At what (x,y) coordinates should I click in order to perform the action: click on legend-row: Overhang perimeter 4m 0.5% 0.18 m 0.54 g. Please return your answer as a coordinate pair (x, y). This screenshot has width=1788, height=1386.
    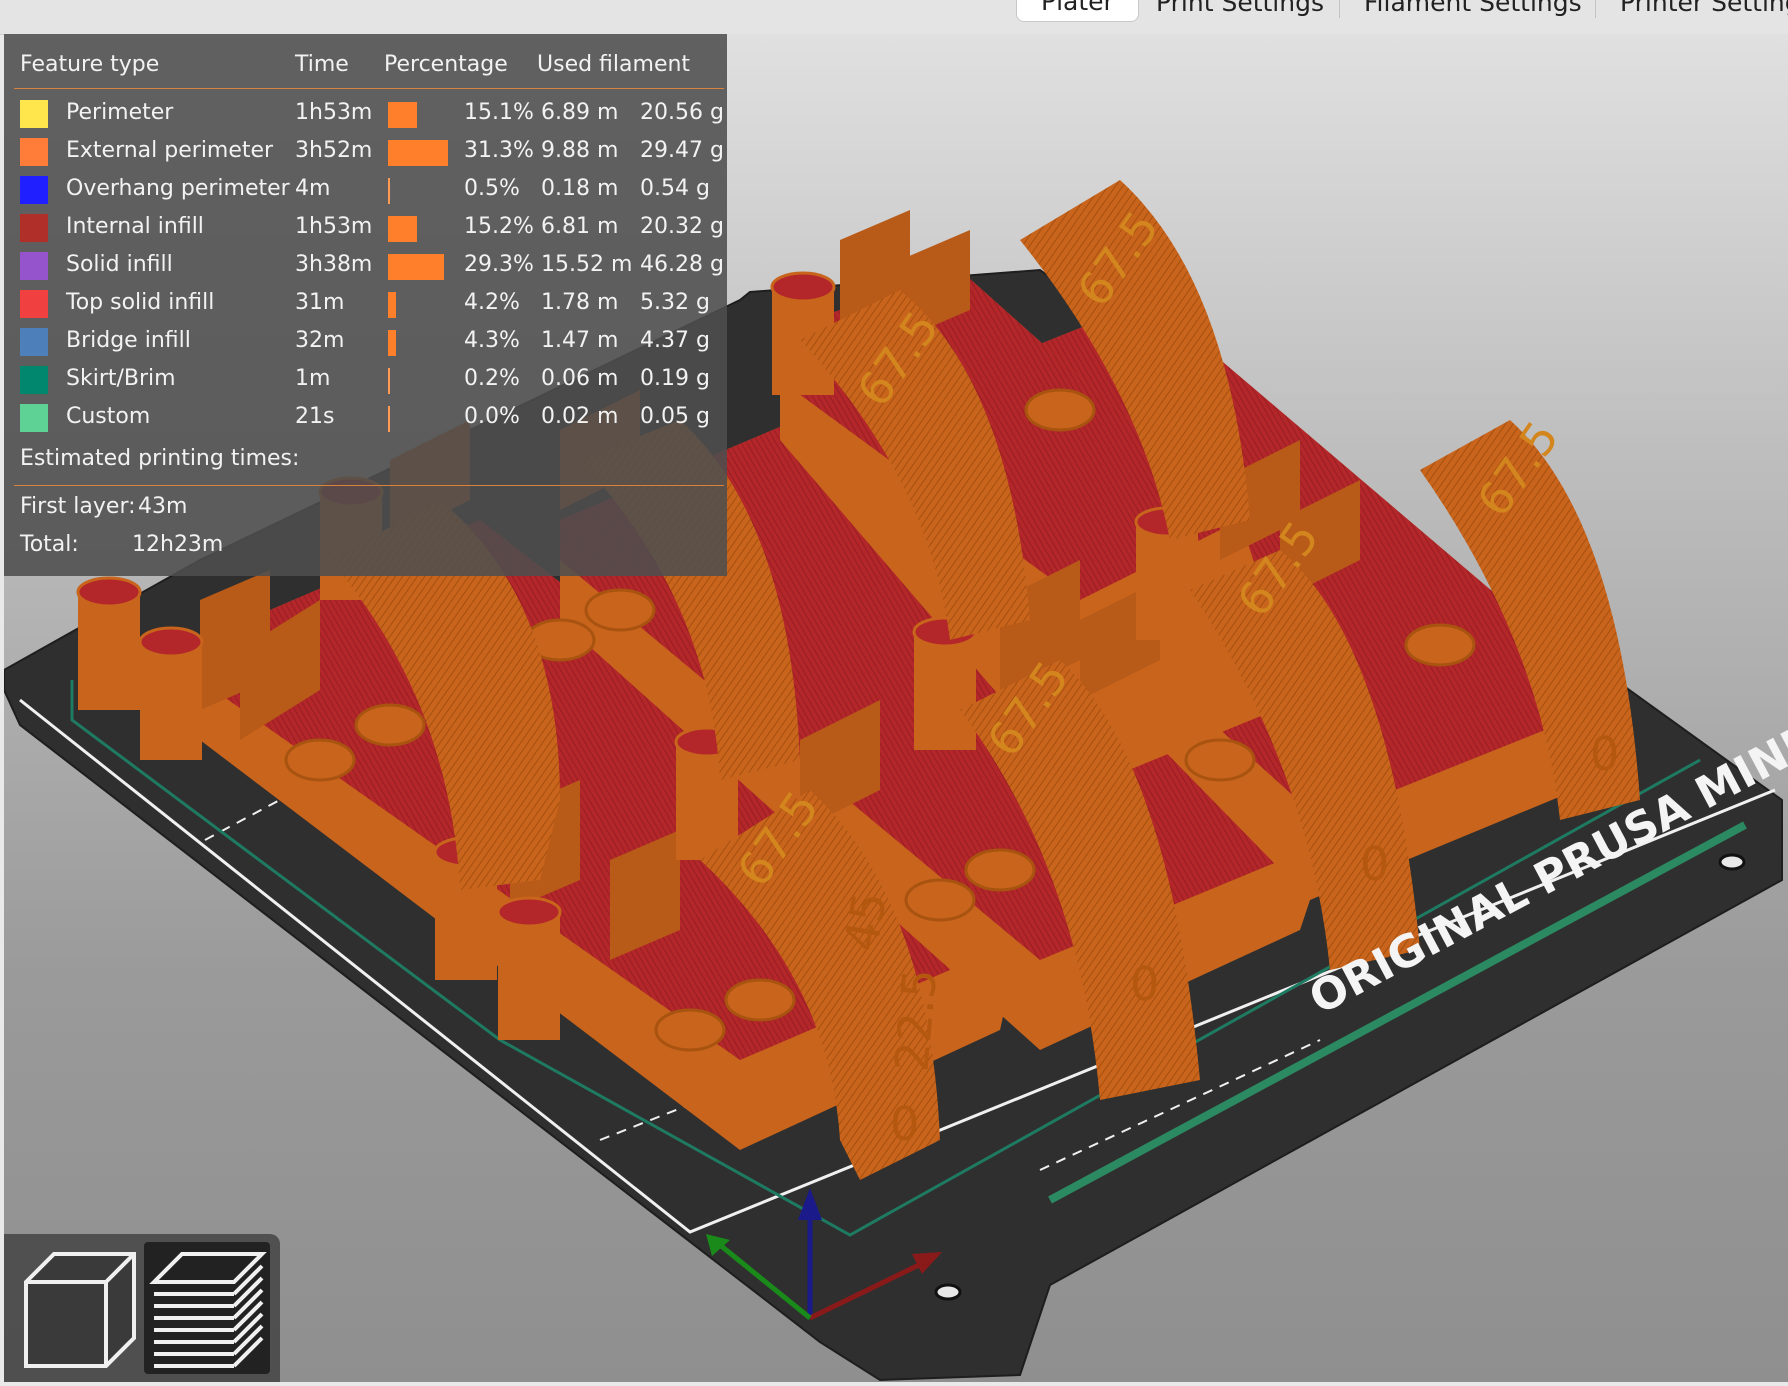
    Looking at the image, I should click on (365, 191).